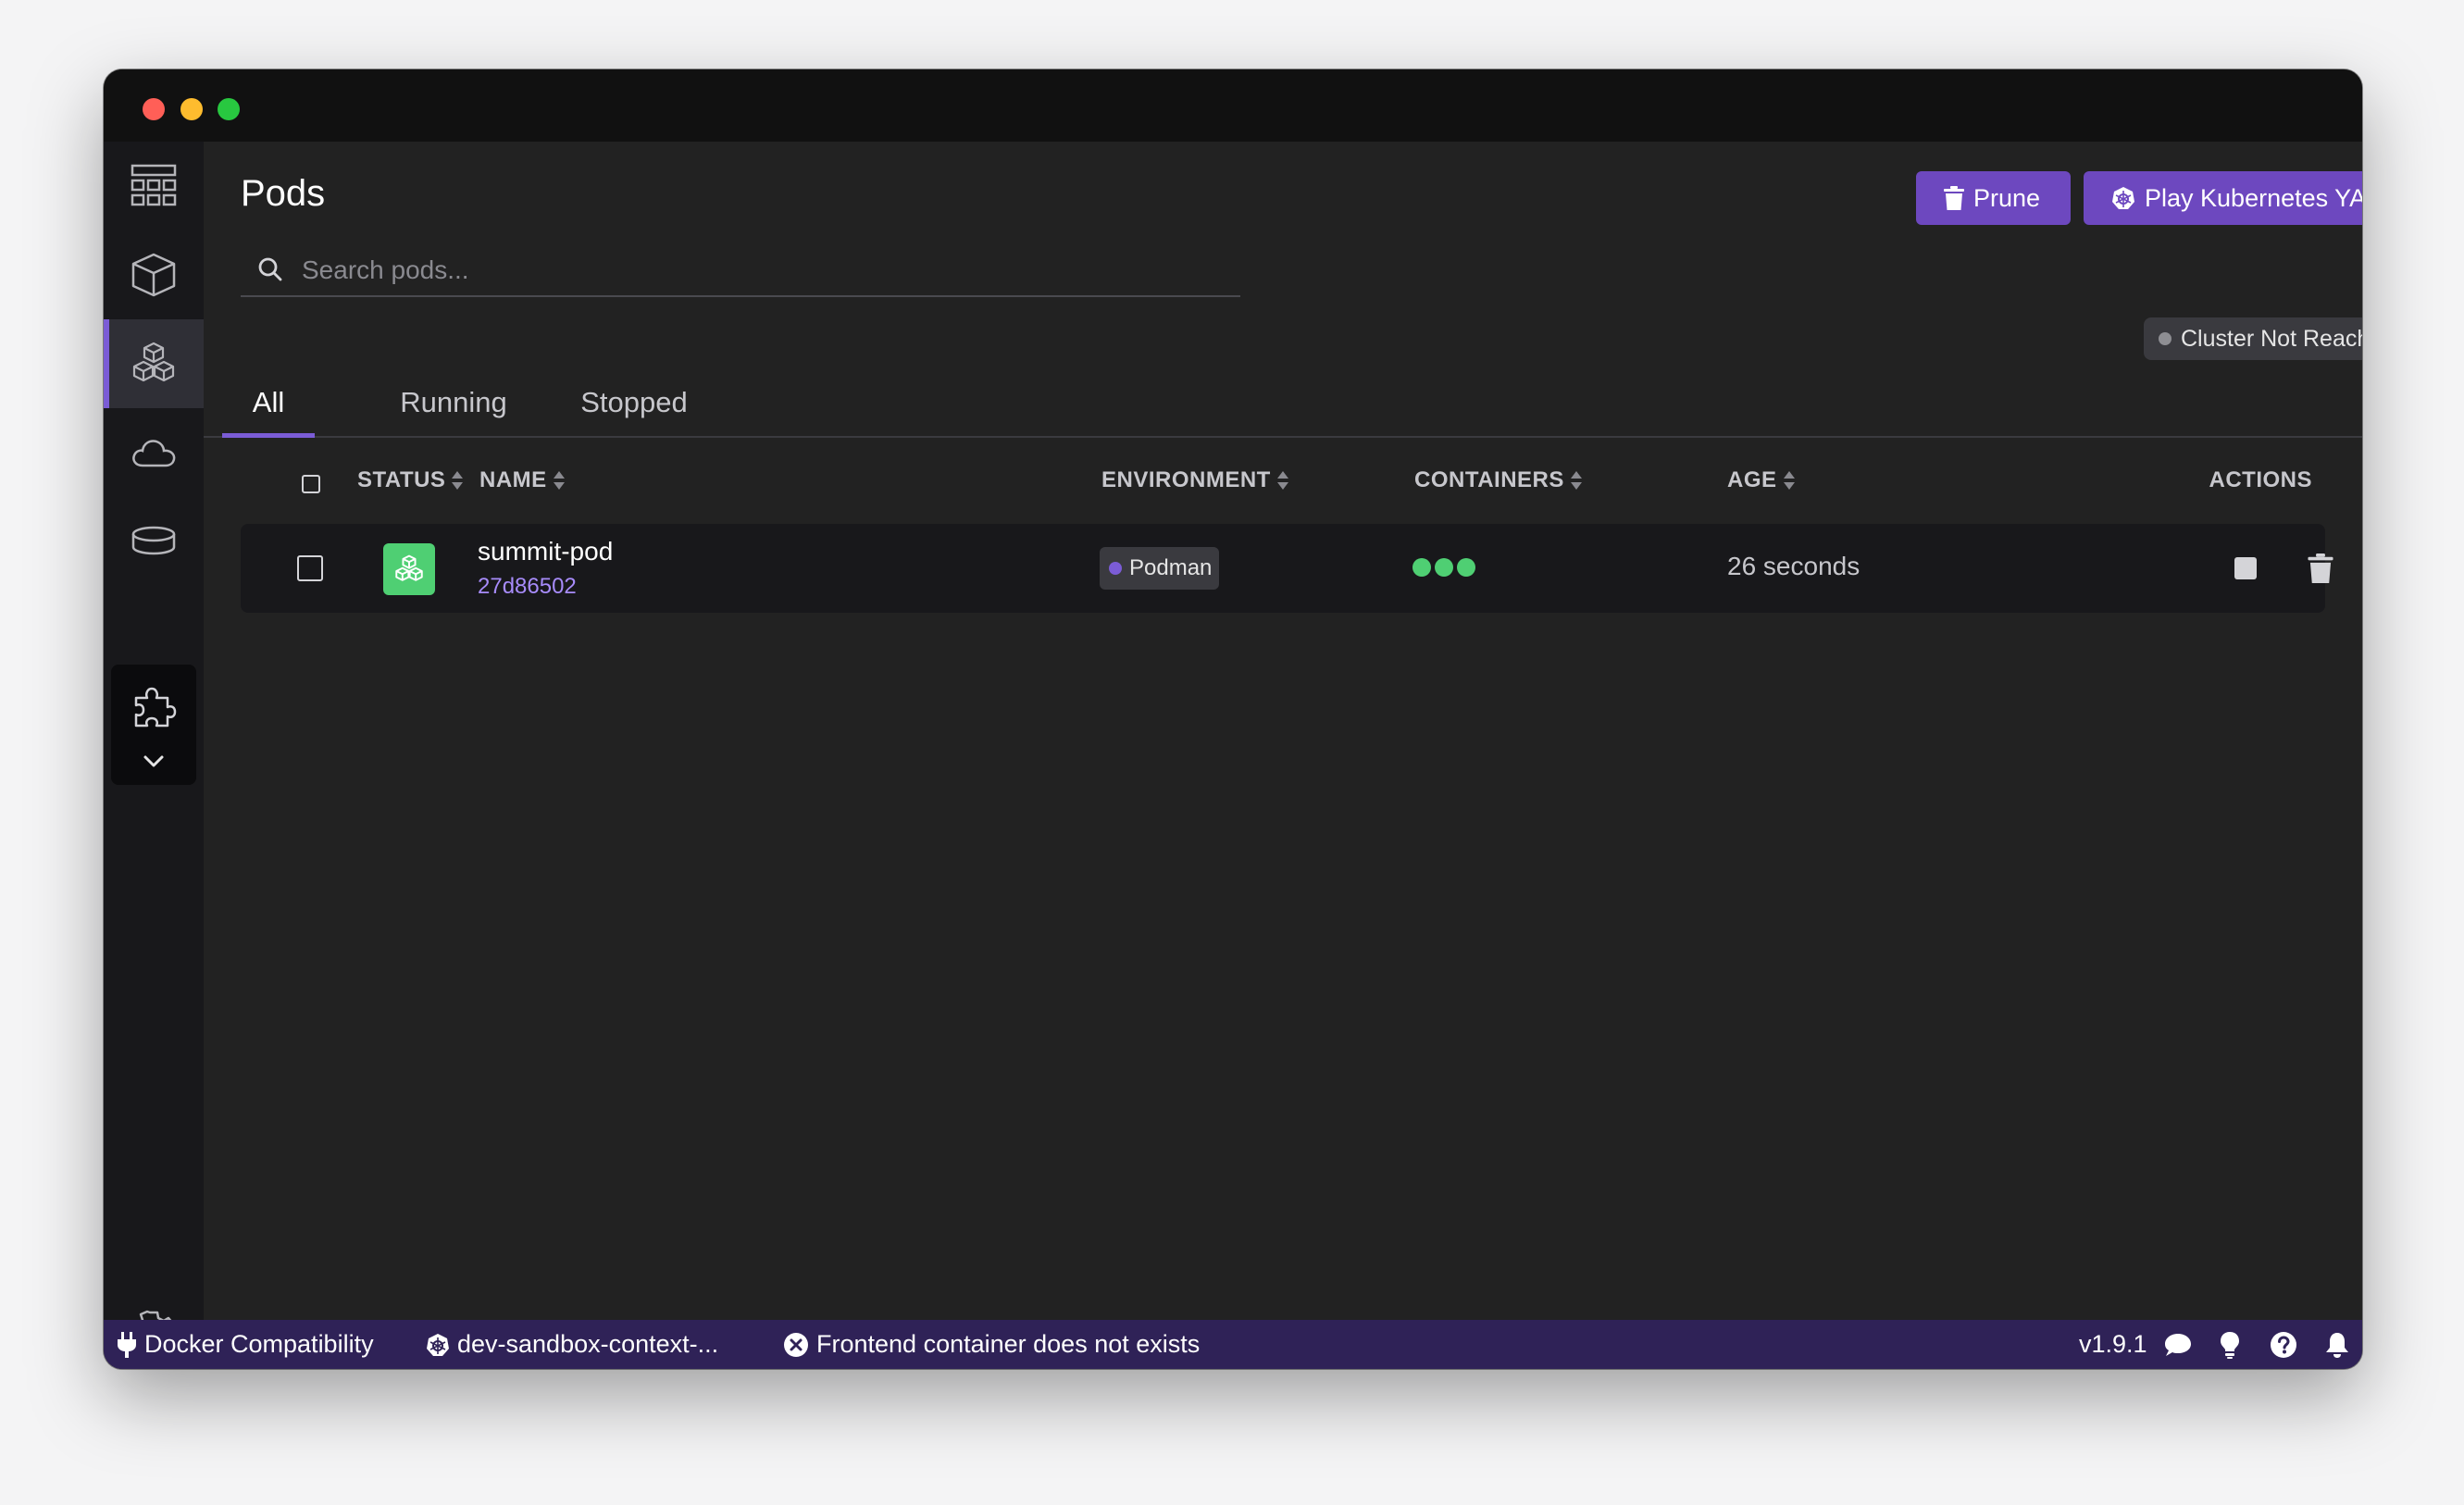  I want to click on stop-icon, so click(2245, 568).